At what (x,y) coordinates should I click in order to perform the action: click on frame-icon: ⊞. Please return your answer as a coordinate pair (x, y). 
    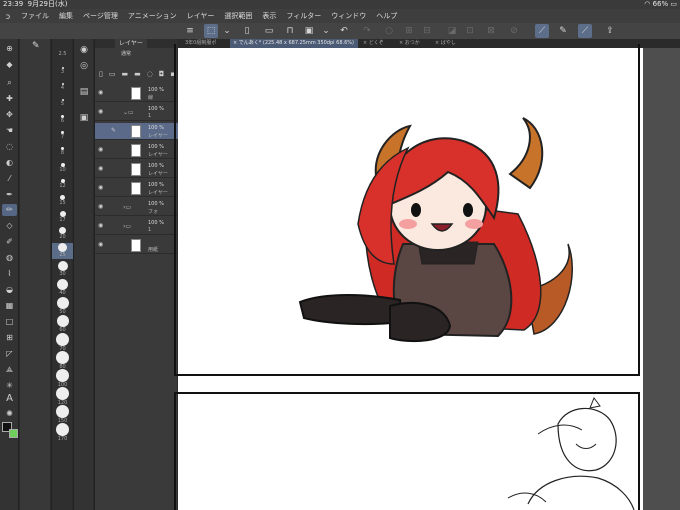
    Looking at the image, I should click on (9, 338).